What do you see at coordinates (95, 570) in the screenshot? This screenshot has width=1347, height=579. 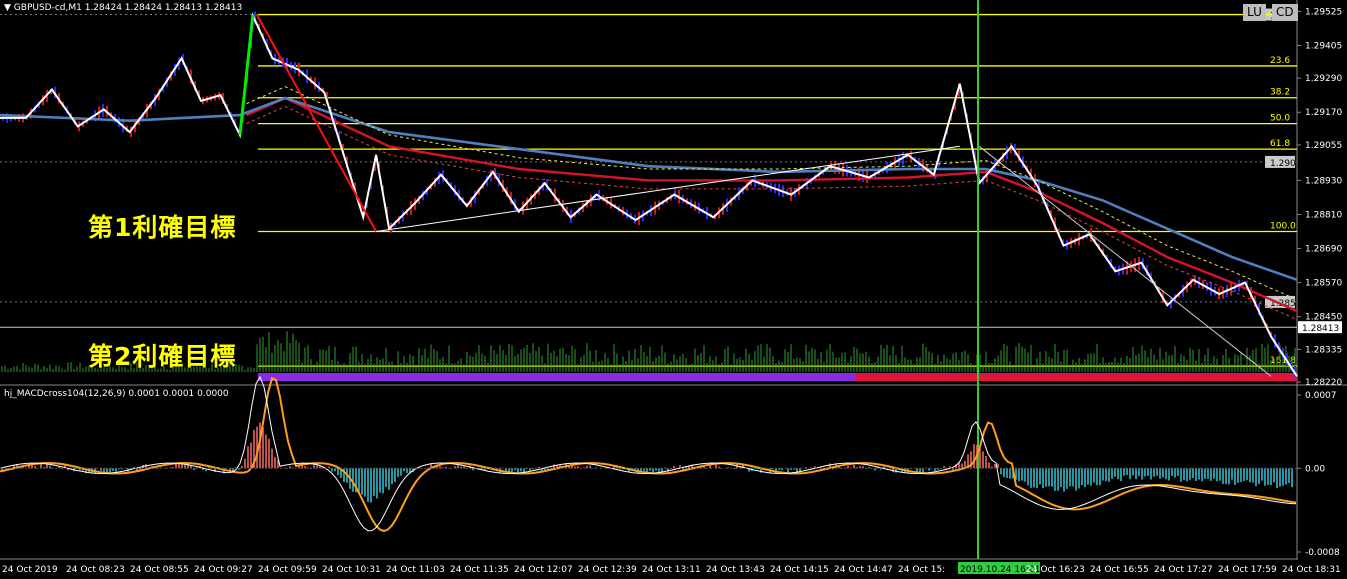 I see `time-tick-label: 24 Oct 08:23` at bounding box center [95, 570].